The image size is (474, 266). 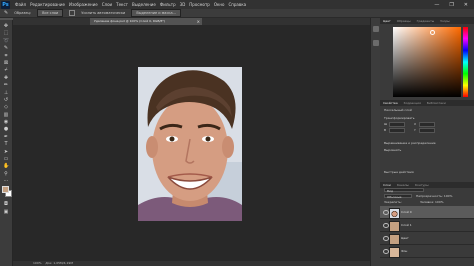 I want to click on info-panel-icon, so click(x=376, y=43).